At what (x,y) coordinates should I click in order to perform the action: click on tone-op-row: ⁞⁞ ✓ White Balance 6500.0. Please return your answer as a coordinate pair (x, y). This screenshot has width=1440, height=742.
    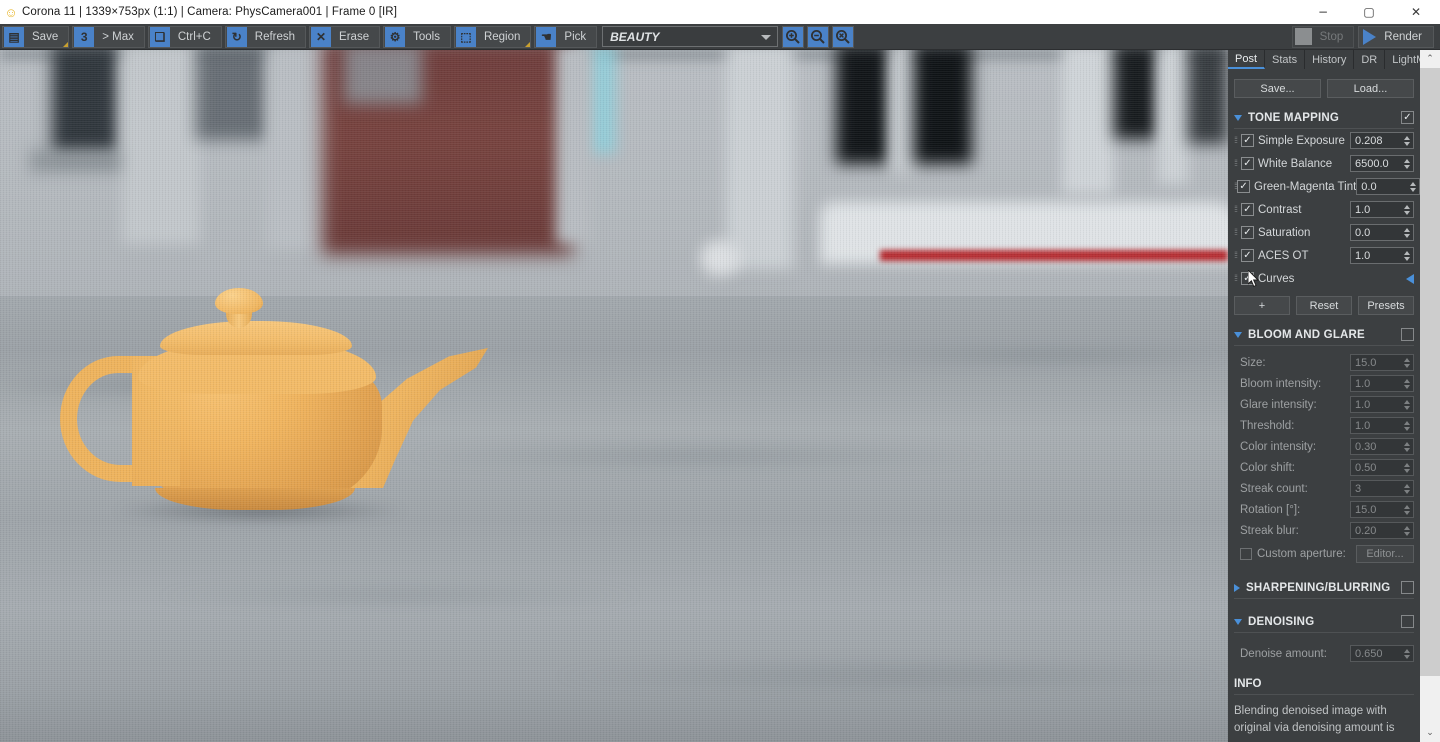
    Looking at the image, I should click on (1324, 163).